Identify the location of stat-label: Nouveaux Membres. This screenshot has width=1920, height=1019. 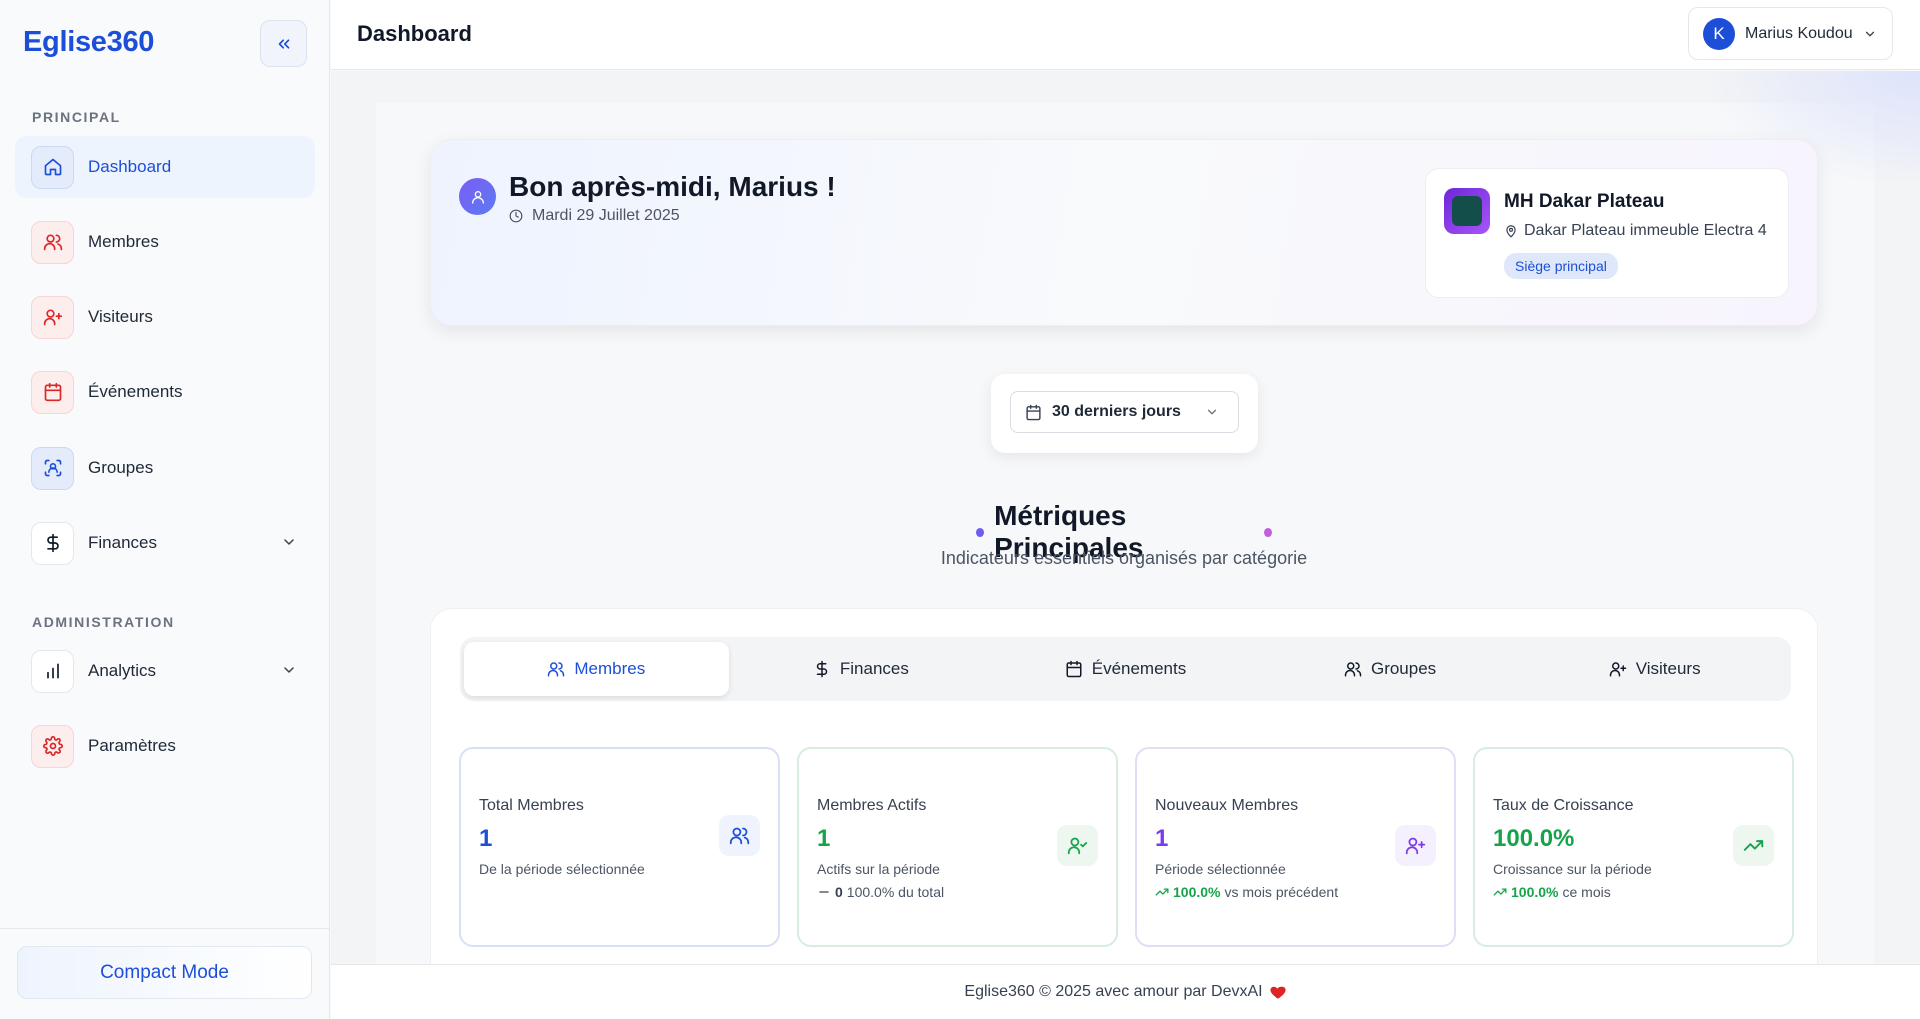
(1227, 805).